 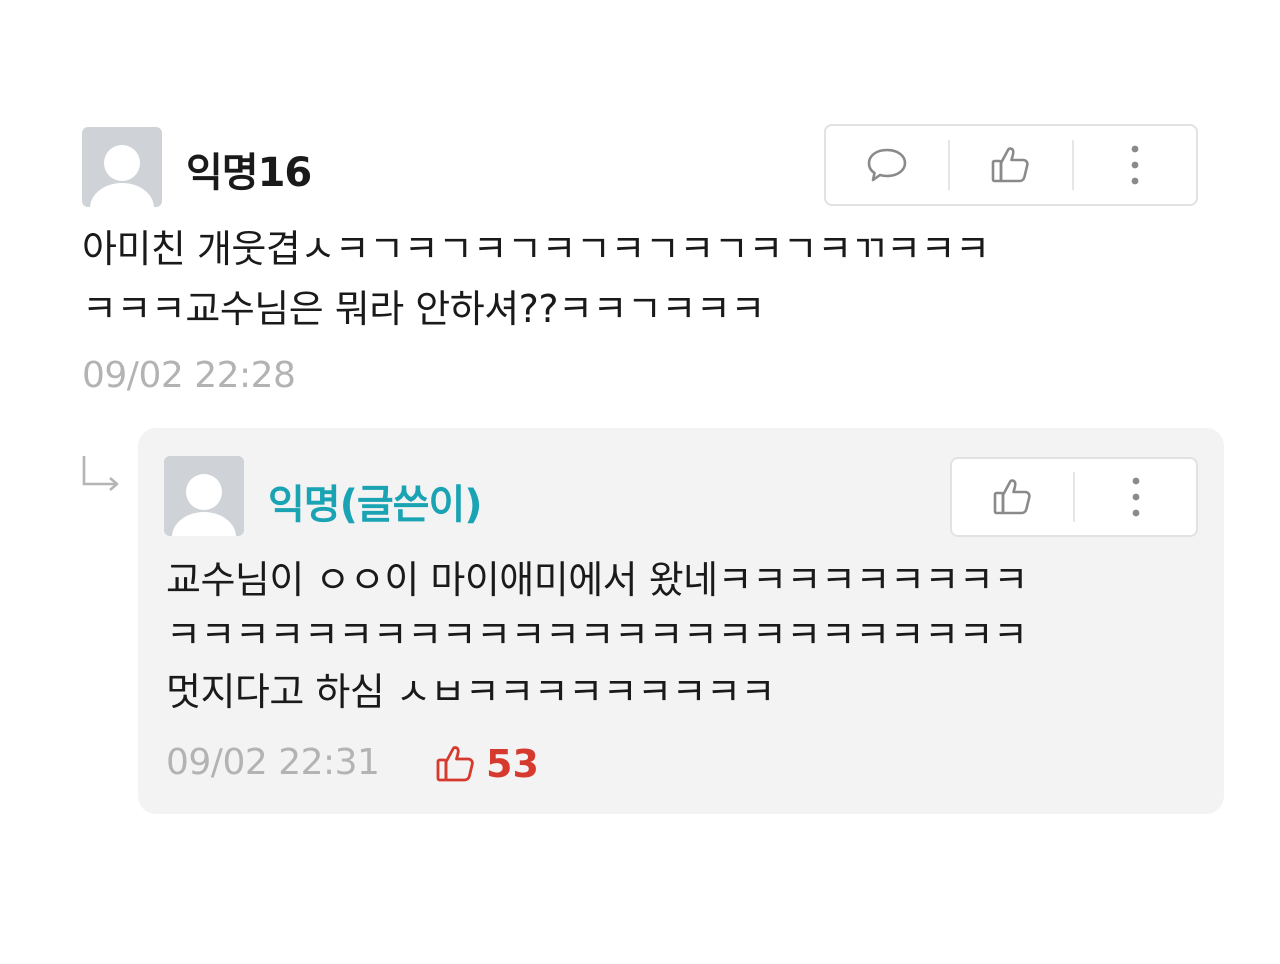 What do you see at coordinates (597, 580) in the screenshot?
I see `reply-text-line-1: 교수님이 ㅇㅇ이 마이애미에서 왔네ㅋㅋㅋㅋㅋㅋㅋㅋㅋ` at bounding box center [597, 580].